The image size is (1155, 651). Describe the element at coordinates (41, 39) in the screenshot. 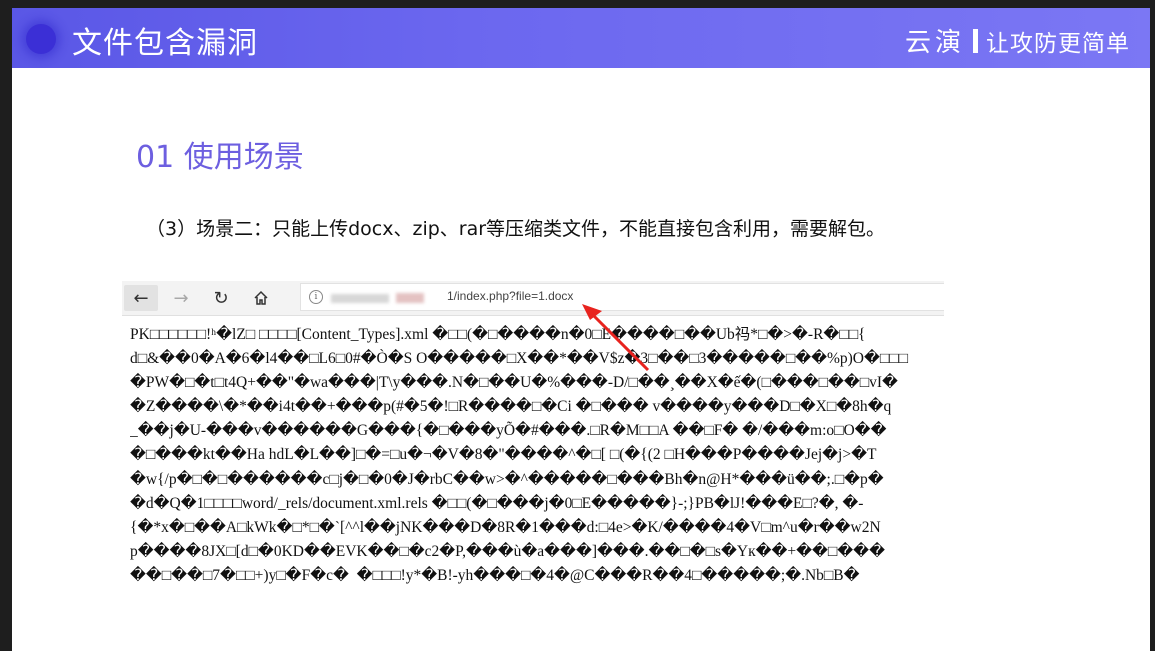

I see `header-dot-icon` at that location.